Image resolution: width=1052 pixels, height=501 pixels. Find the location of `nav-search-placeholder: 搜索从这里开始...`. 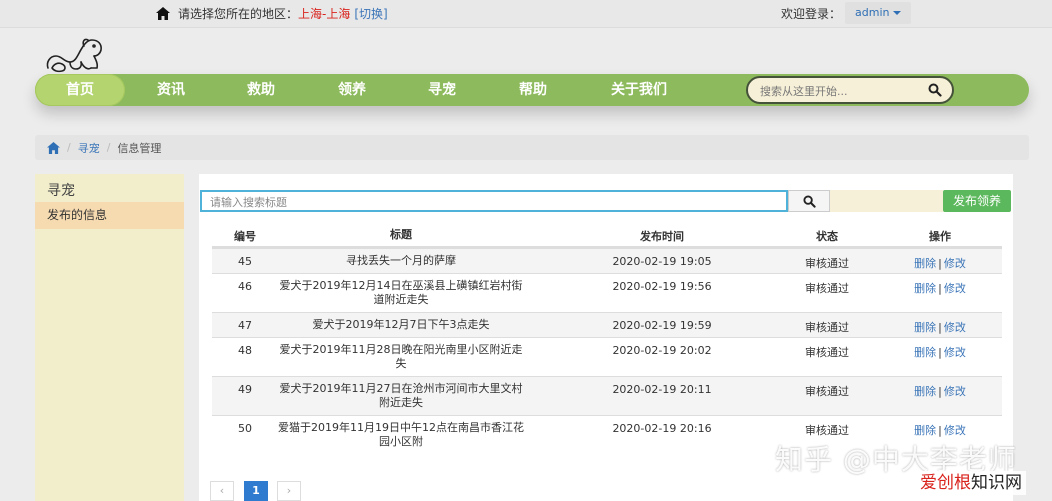

nav-search-placeholder: 搜索从这里开始... is located at coordinates (804, 91).